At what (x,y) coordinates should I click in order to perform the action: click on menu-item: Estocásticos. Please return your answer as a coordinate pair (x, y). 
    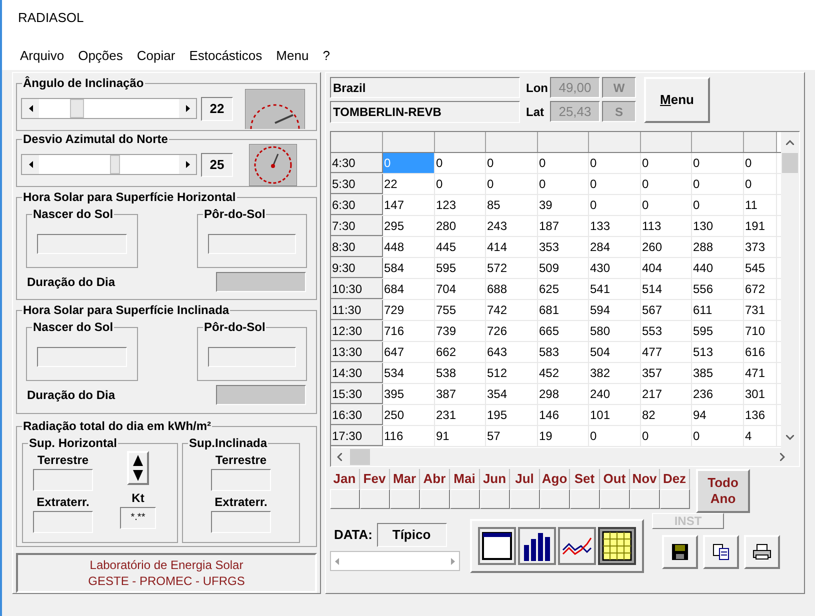
    Looking at the image, I should click on (225, 56).